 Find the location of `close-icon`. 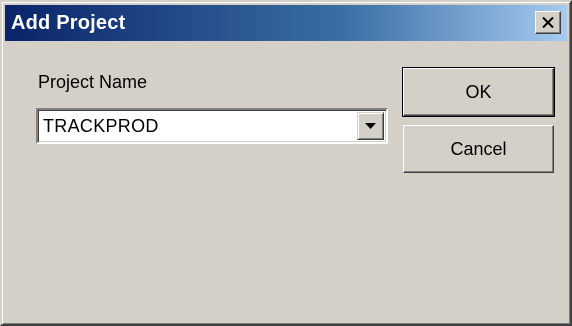

close-icon is located at coordinates (548, 22).